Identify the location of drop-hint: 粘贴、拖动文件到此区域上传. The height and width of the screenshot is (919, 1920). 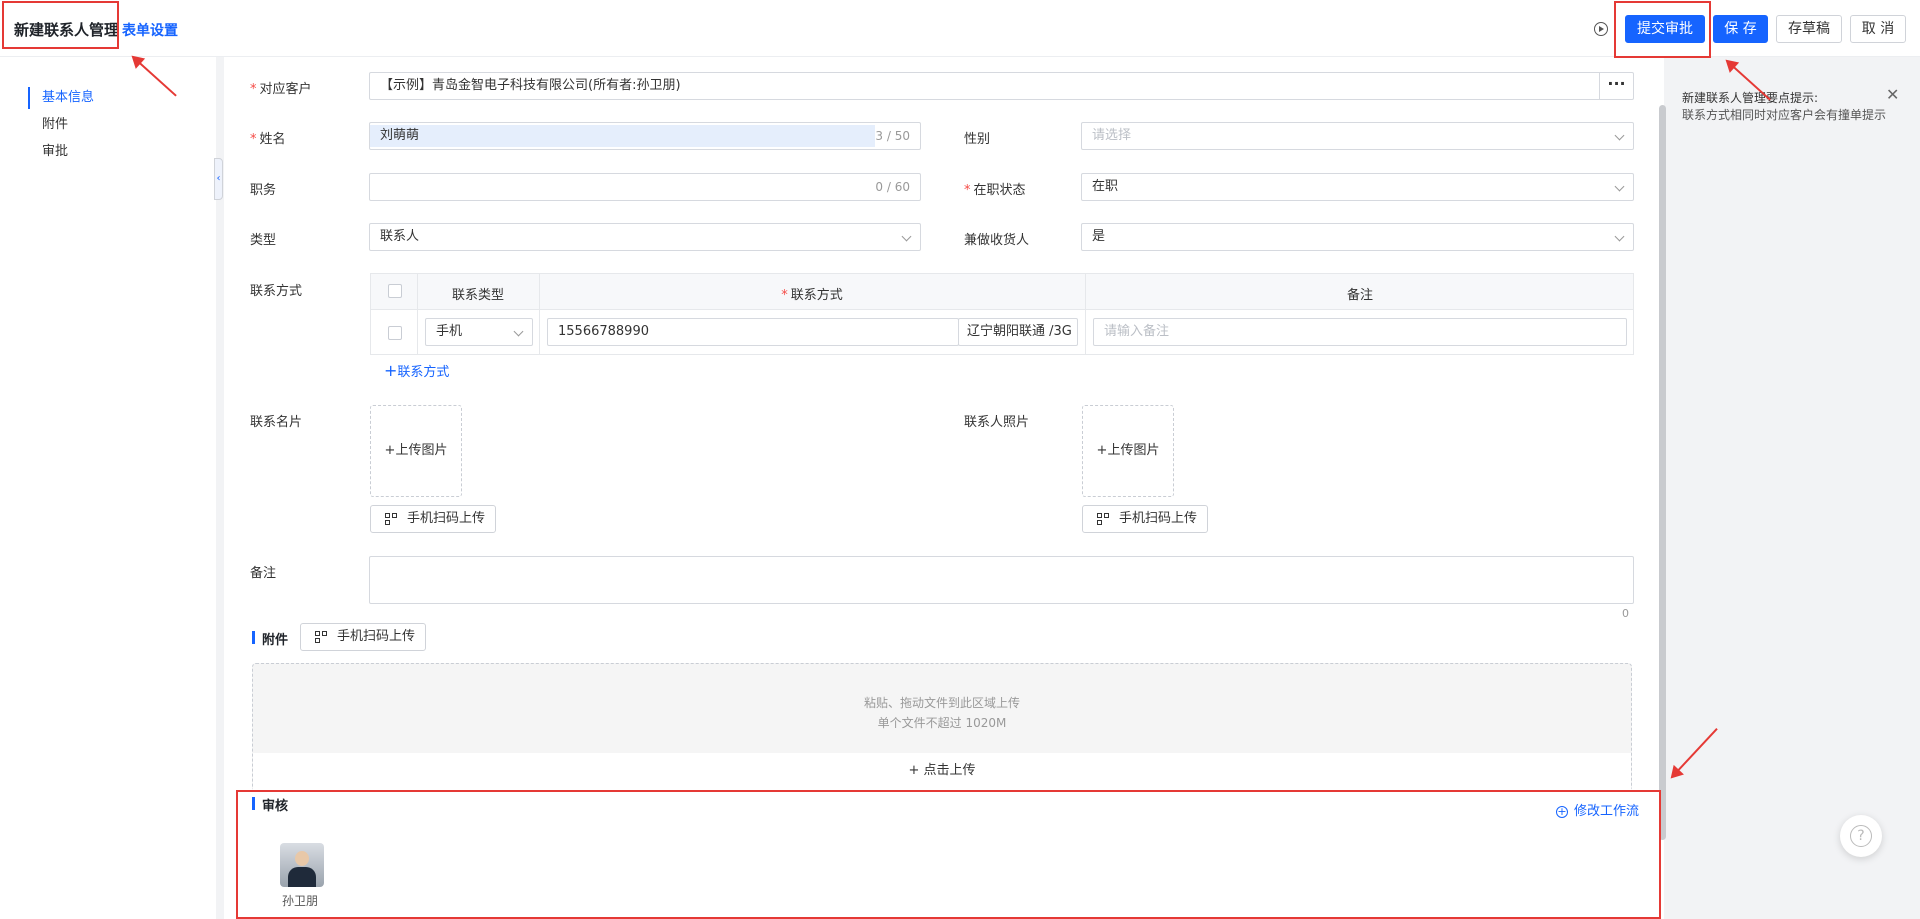
(941, 703).